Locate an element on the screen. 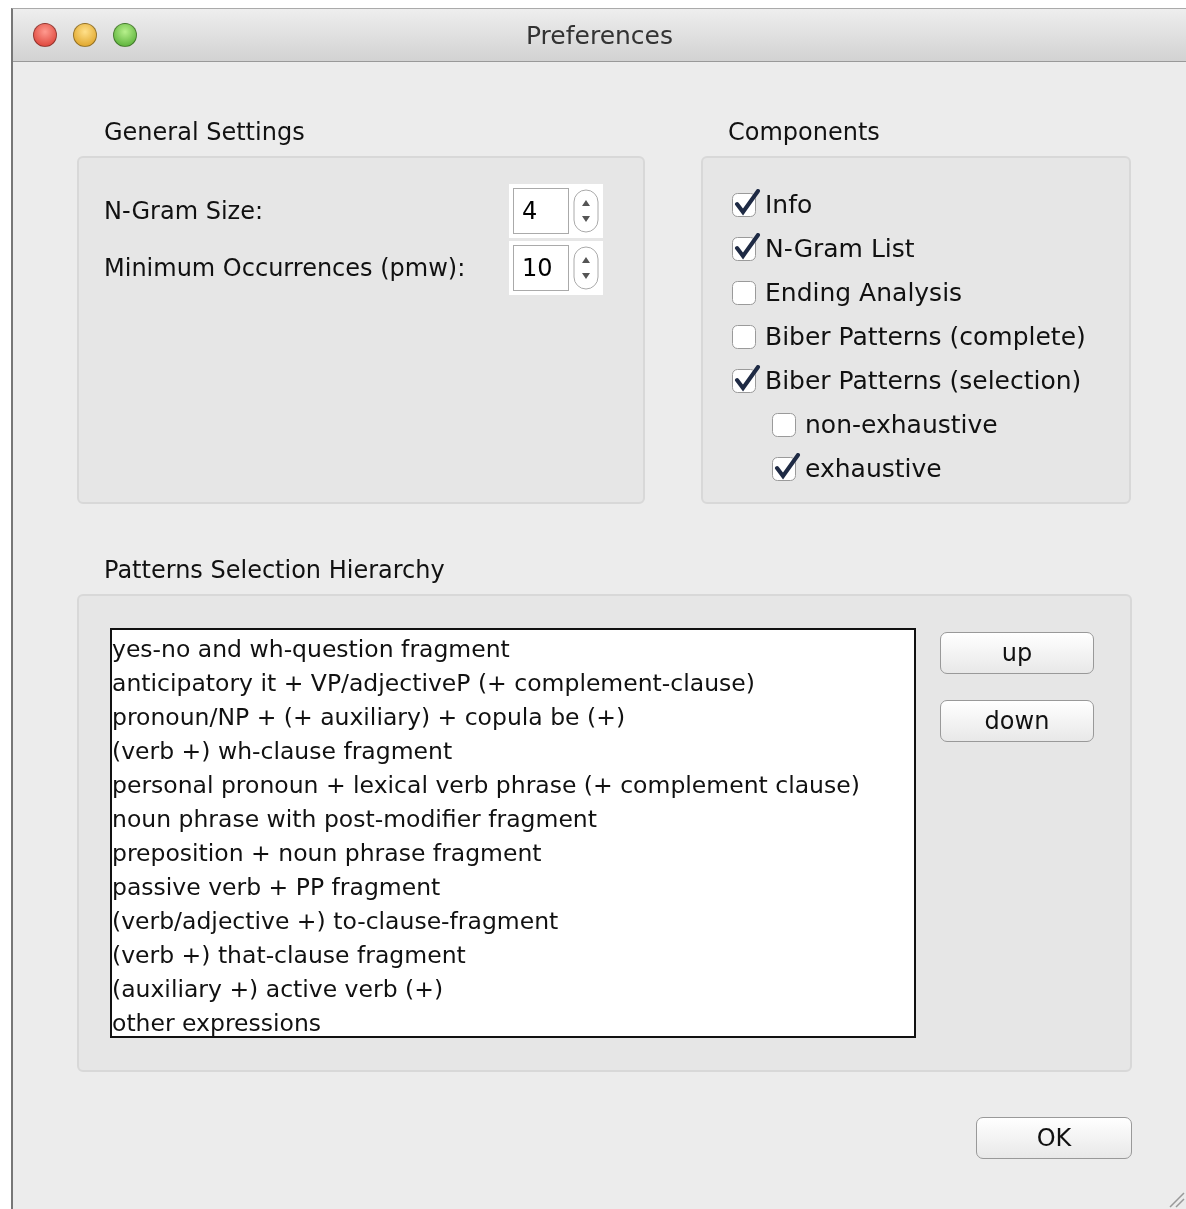  minimize-button is located at coordinates (85, 35).